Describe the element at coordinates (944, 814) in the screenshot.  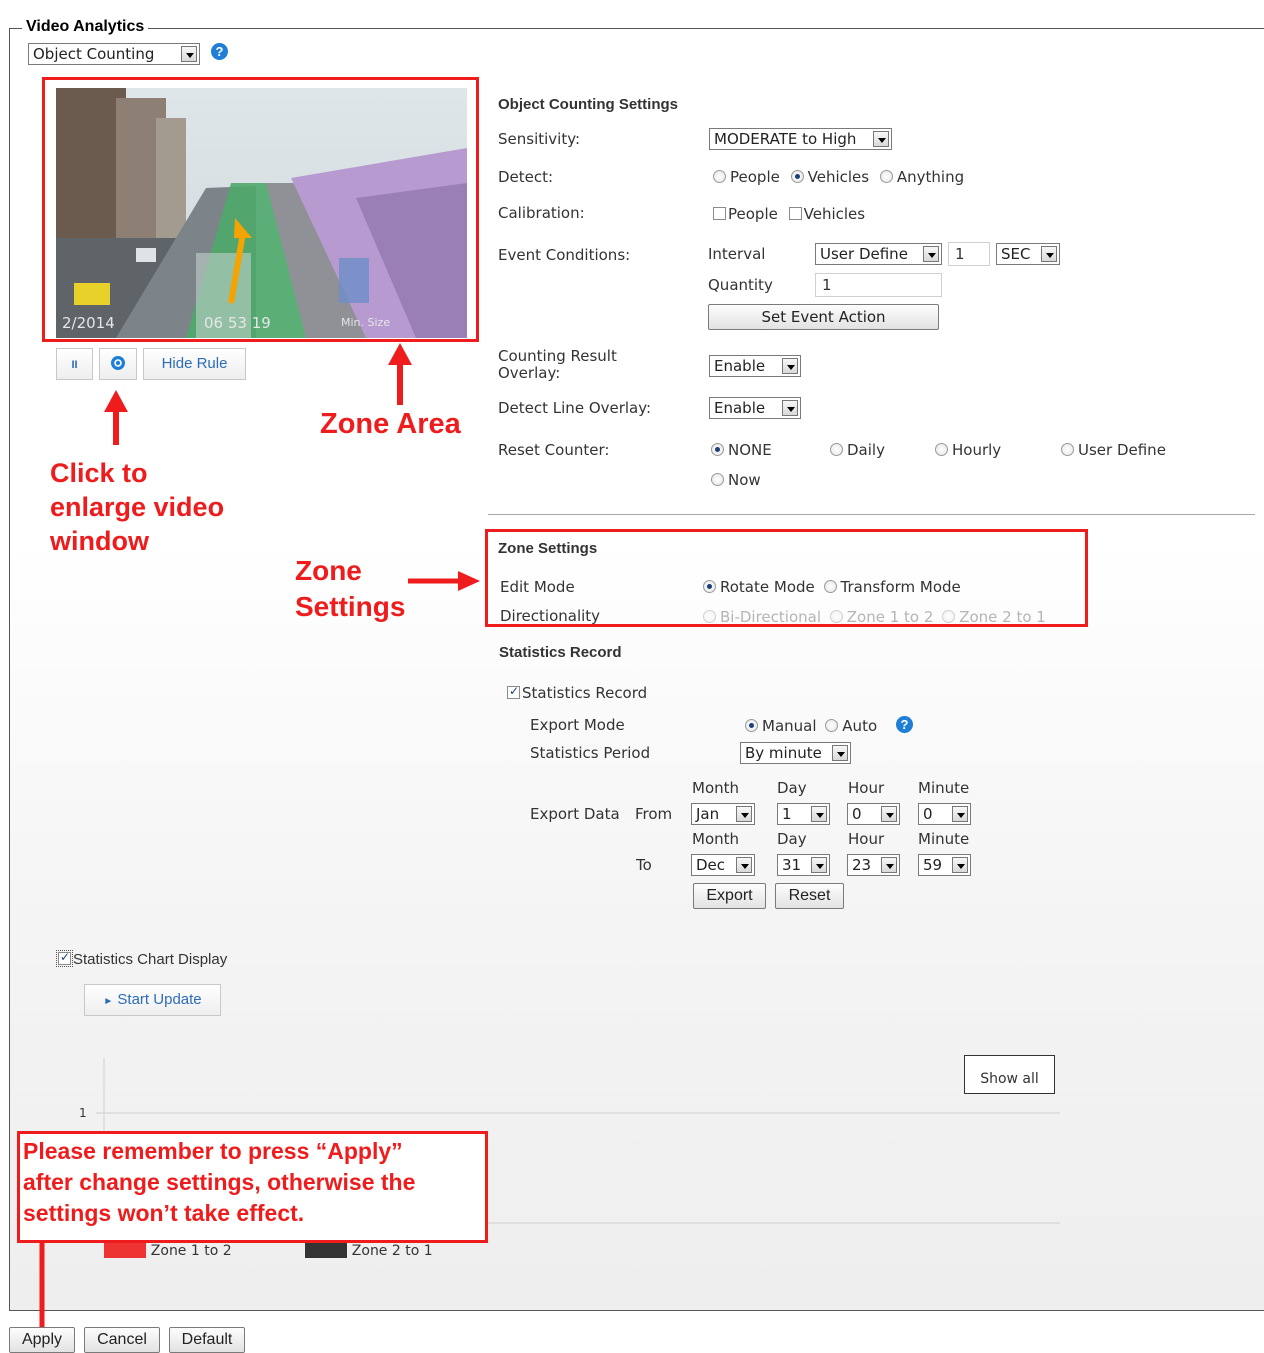
I see `from-minute-select: 0` at that location.